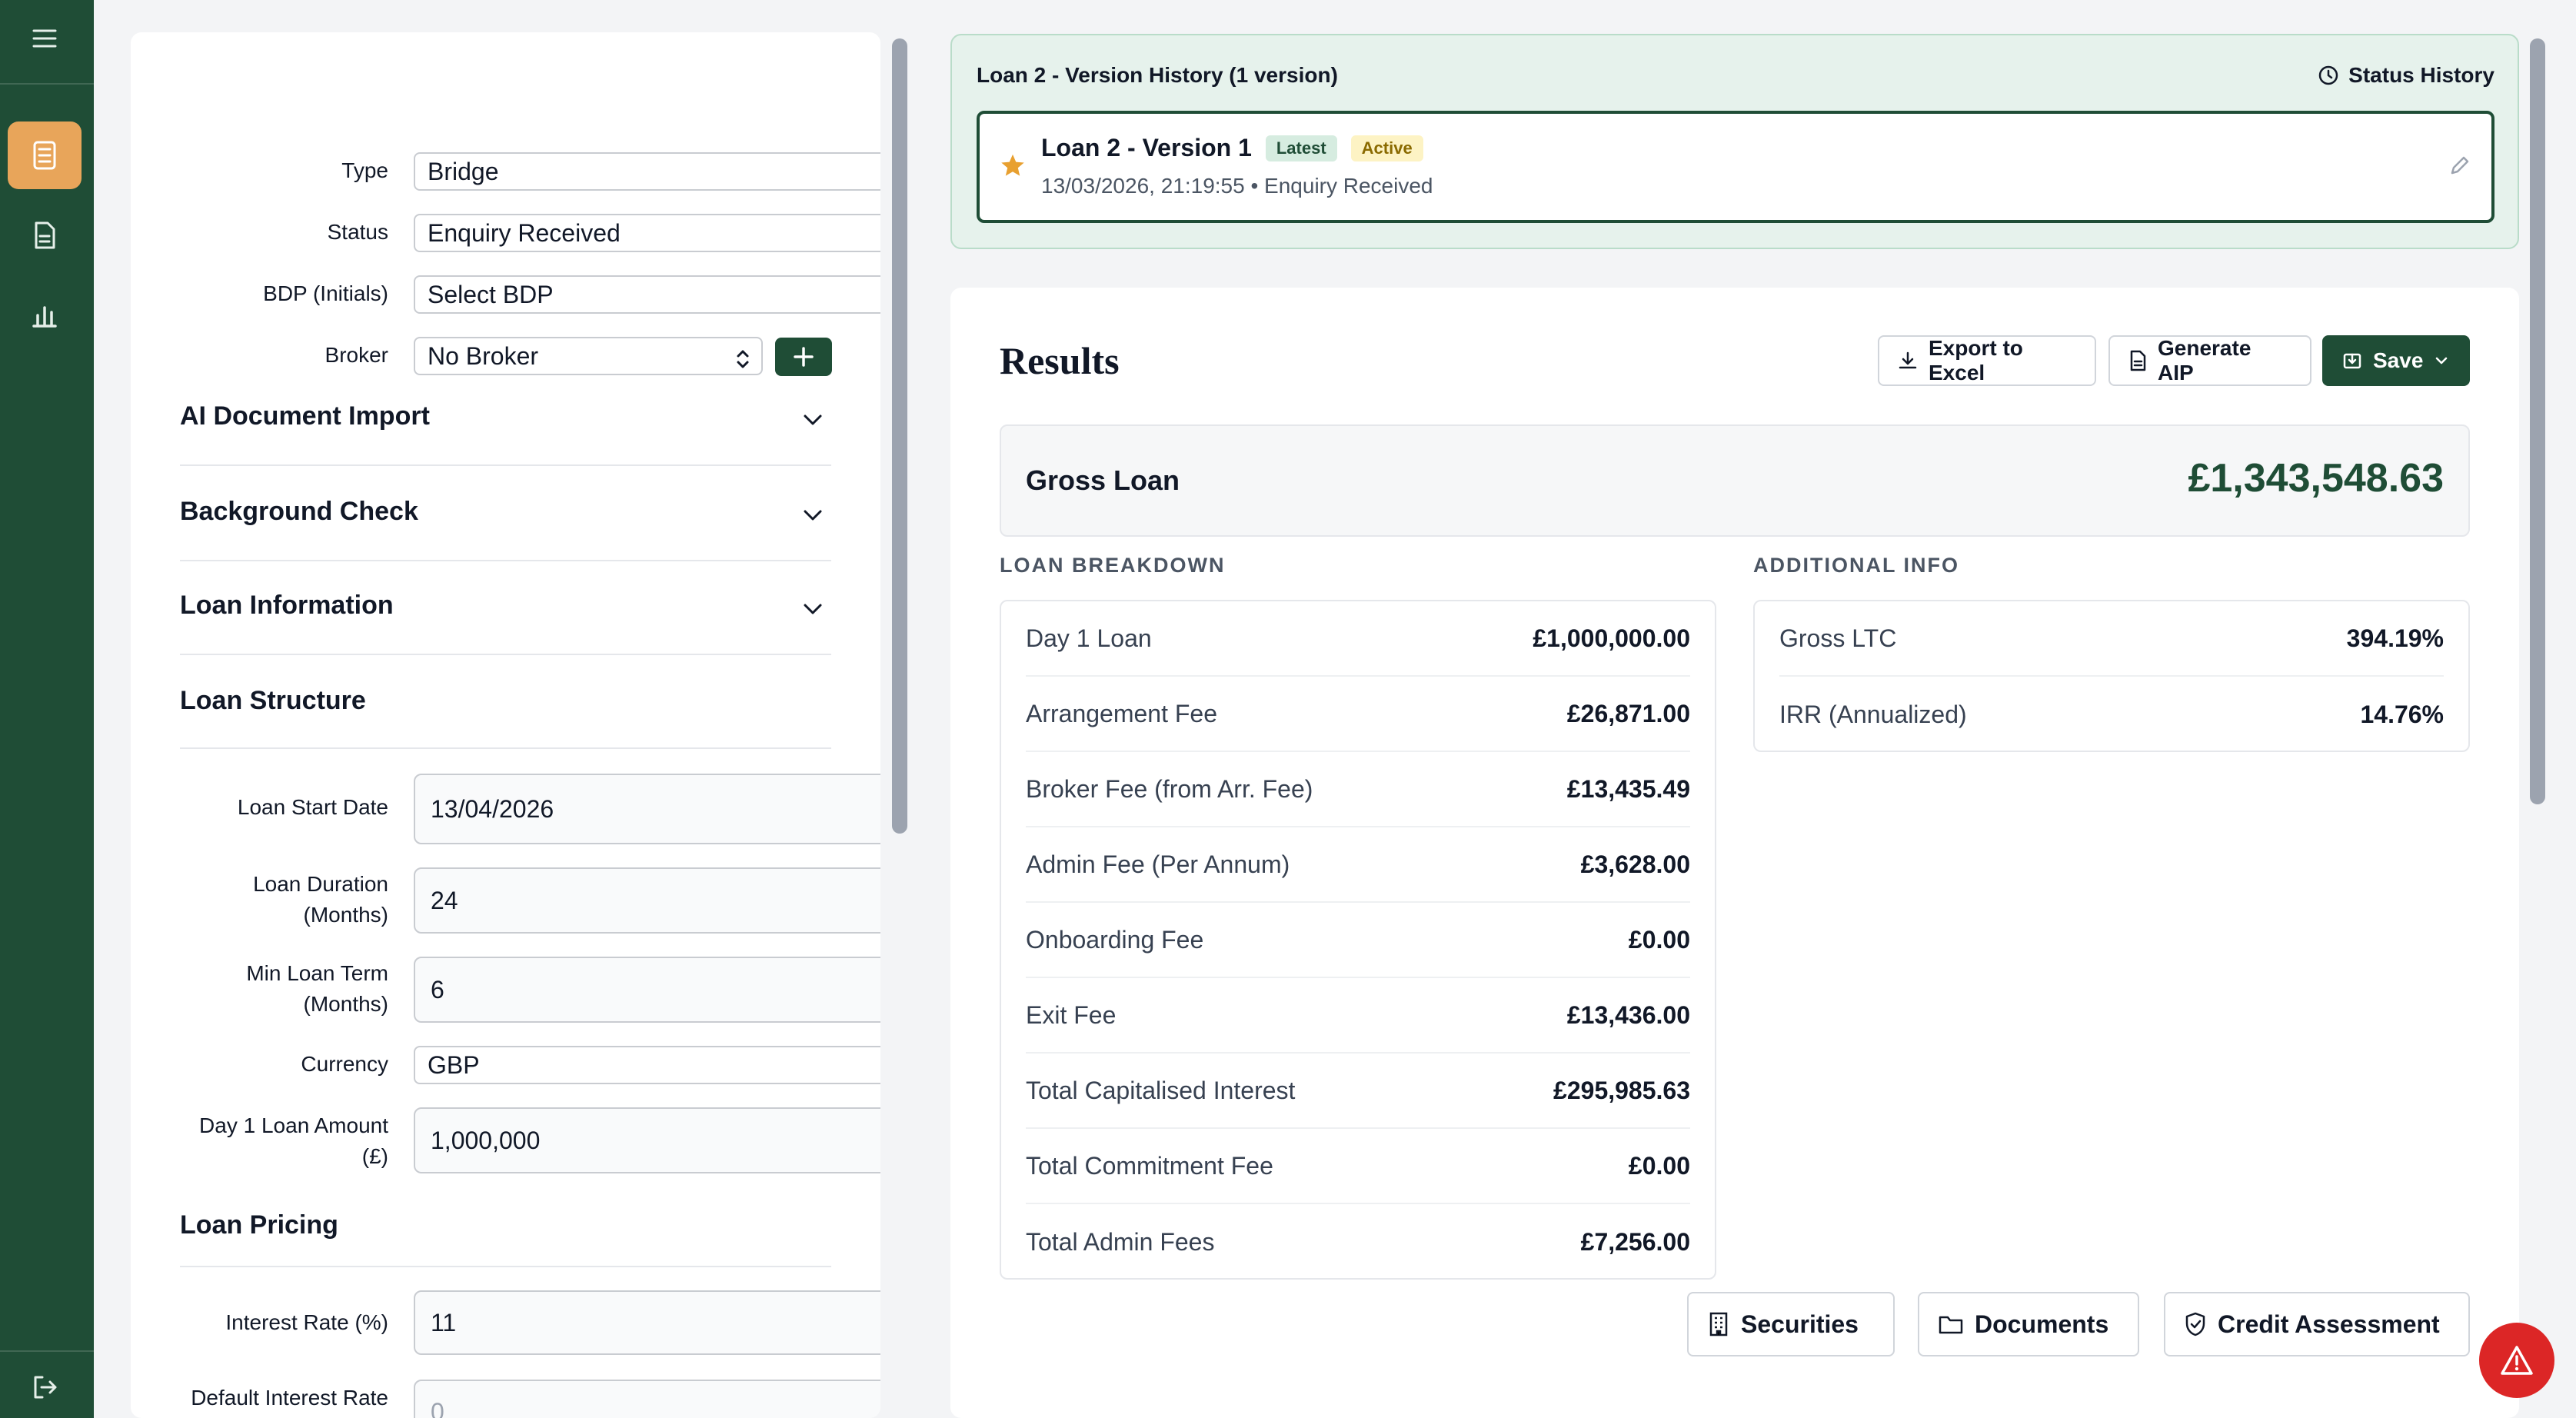 The height and width of the screenshot is (1418, 2576). Describe the element at coordinates (1976, 360) in the screenshot. I see `export-excel-label: Export to Excel` at that location.